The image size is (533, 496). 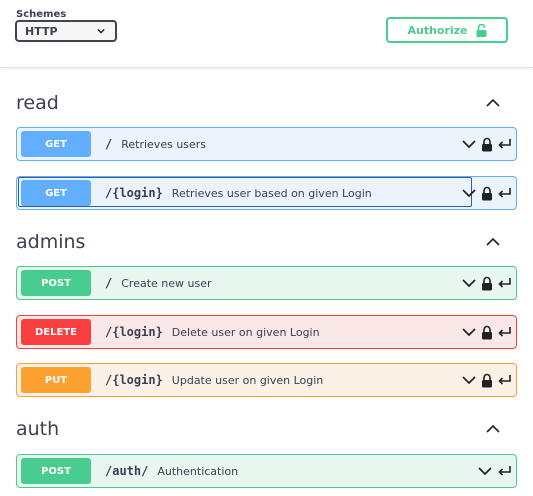 I want to click on operation-summary: Create new user, so click(x=166, y=283).